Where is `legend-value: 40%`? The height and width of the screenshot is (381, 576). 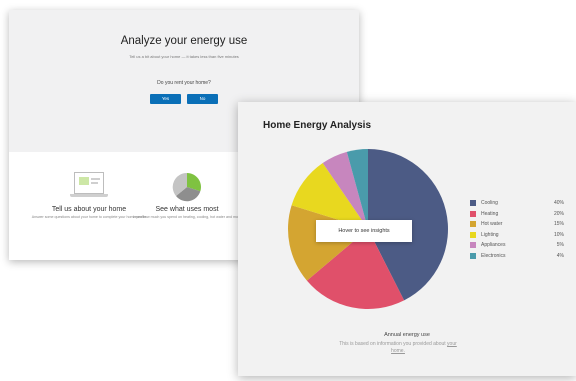
legend-value: 40% is located at coordinates (558, 203).